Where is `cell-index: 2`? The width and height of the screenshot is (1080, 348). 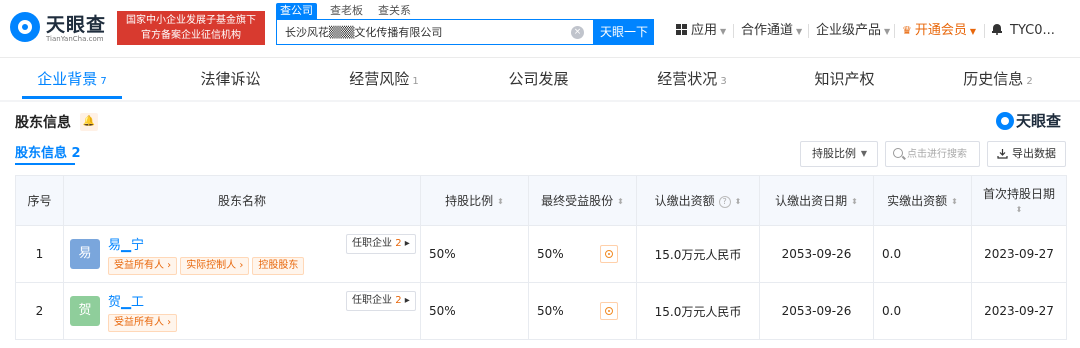 cell-index: 2 is located at coordinates (39, 311).